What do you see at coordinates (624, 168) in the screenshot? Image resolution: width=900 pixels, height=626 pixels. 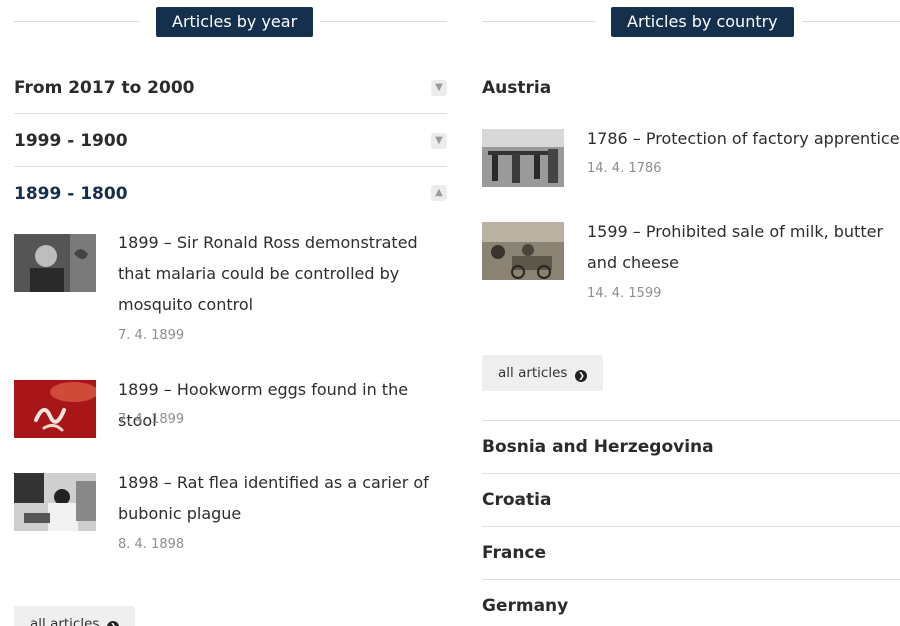 I see `article-date: 14. 4. 1786` at bounding box center [624, 168].